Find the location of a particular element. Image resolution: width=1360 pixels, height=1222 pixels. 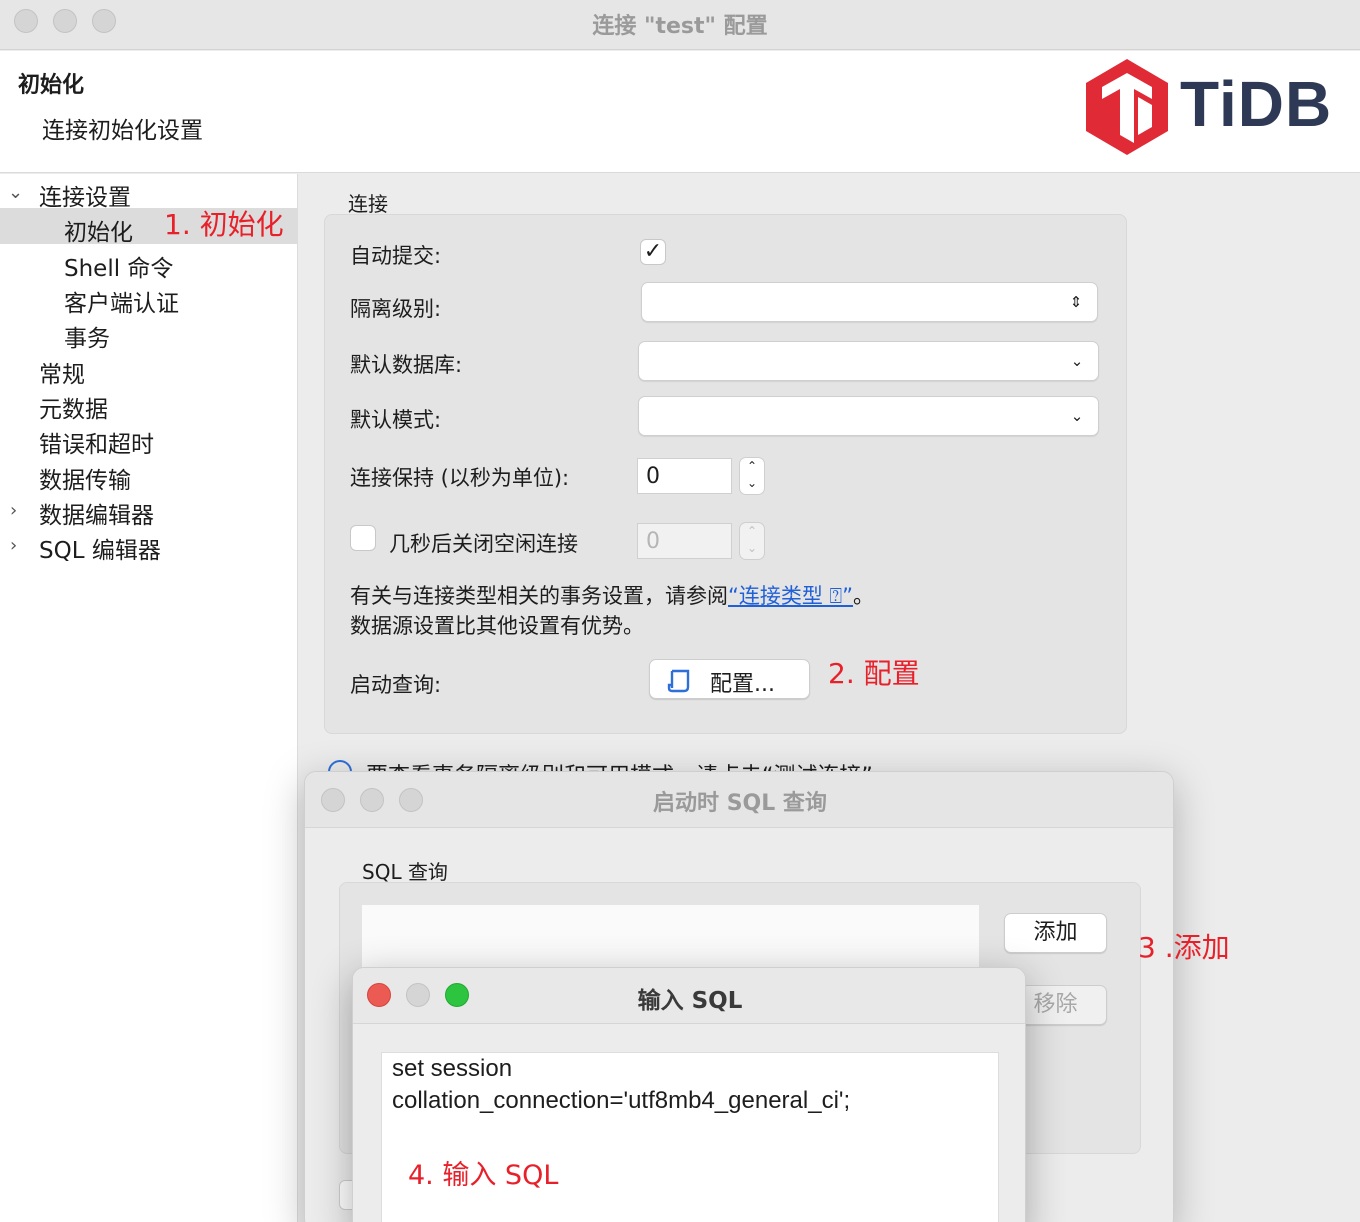

tidb-logo-icon is located at coordinates (1127, 107).